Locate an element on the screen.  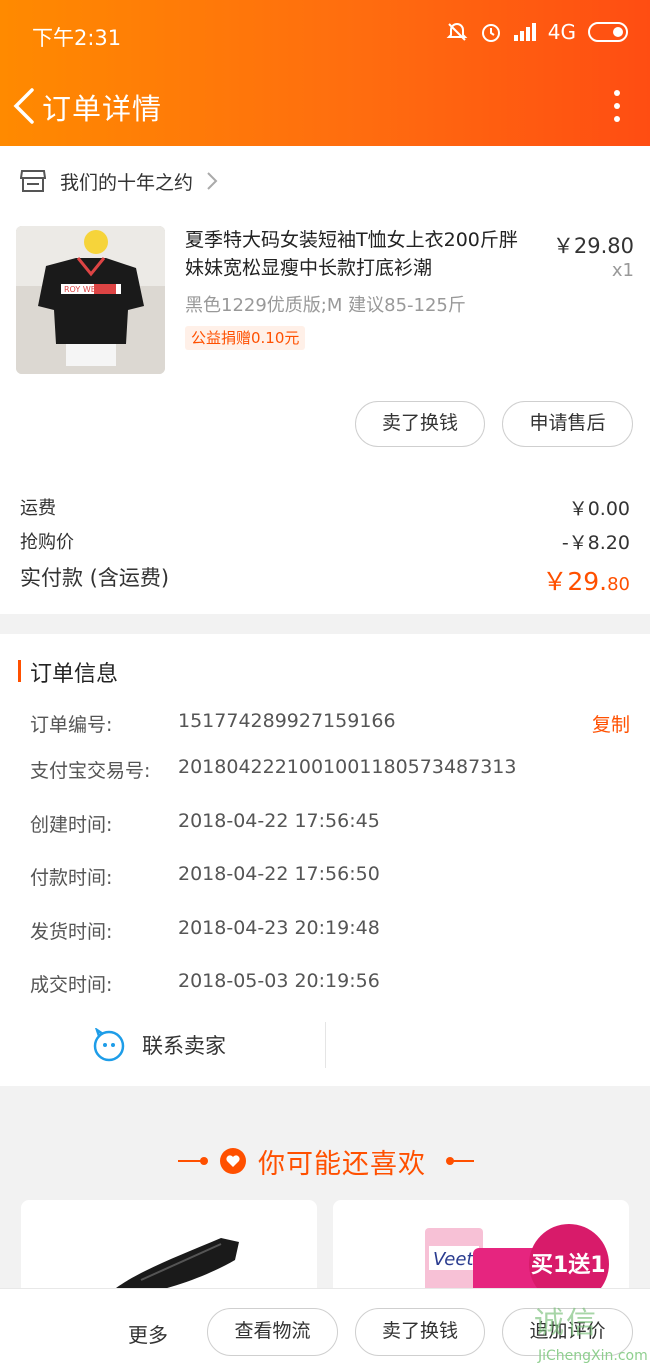
order-info-title: 订单信息 is located at coordinates (74, 674).